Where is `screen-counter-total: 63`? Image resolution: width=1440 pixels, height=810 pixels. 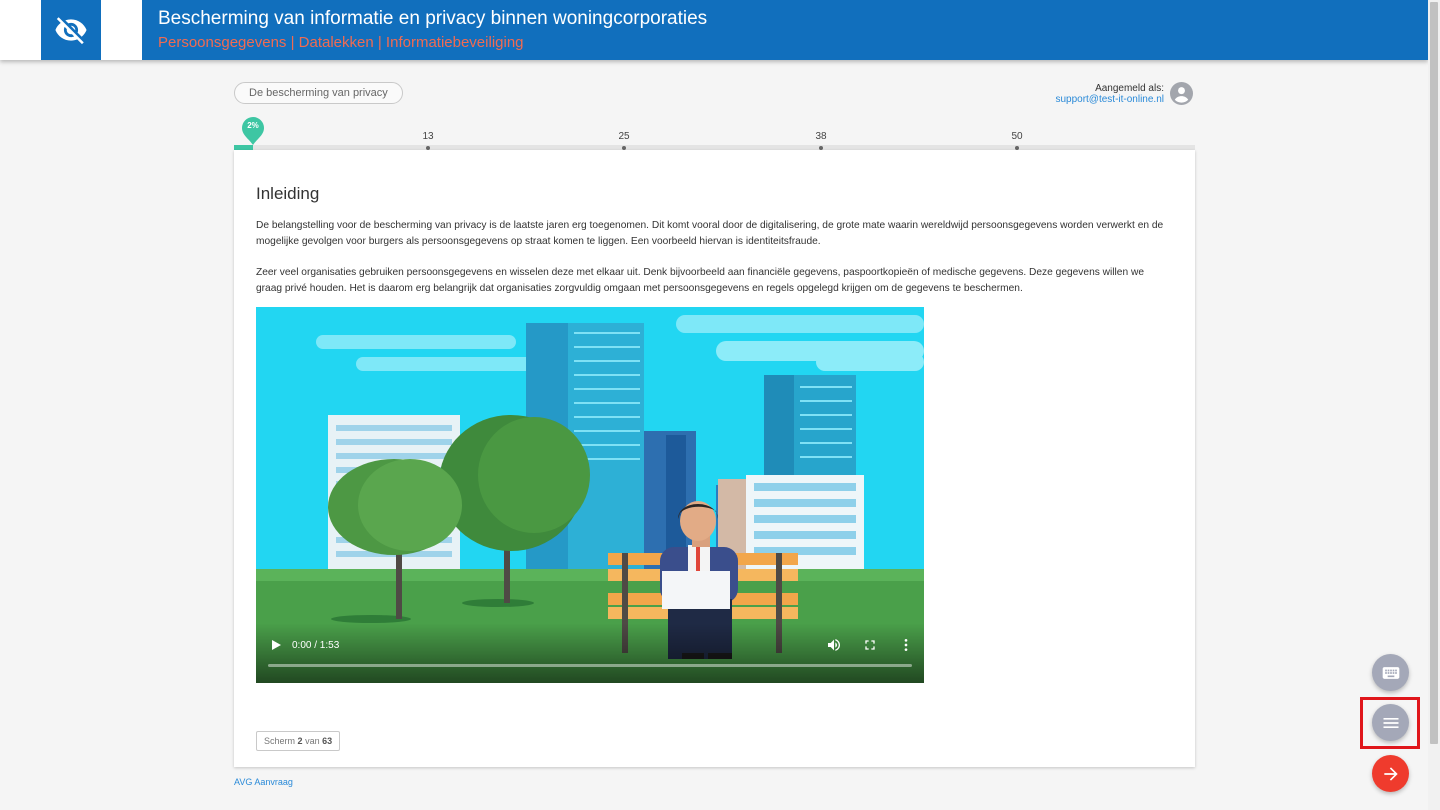
screen-counter-total: 63 is located at coordinates (327, 741).